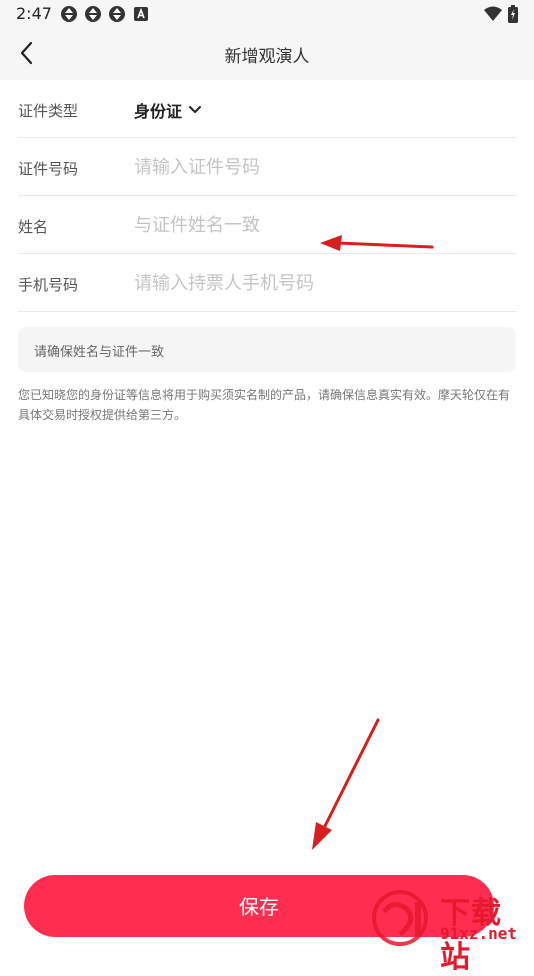 Image resolution: width=534 pixels, height=976 pixels. I want to click on battery-icon, so click(513, 14).